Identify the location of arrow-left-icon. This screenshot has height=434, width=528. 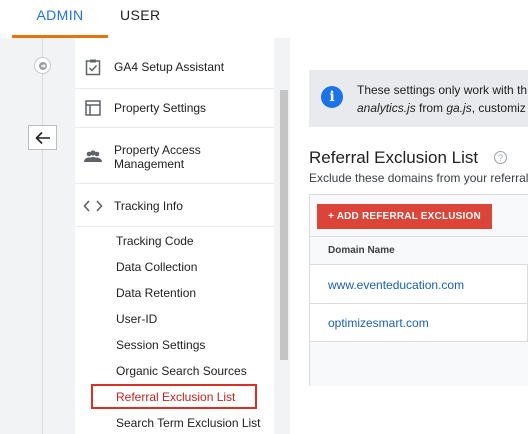
(42, 137).